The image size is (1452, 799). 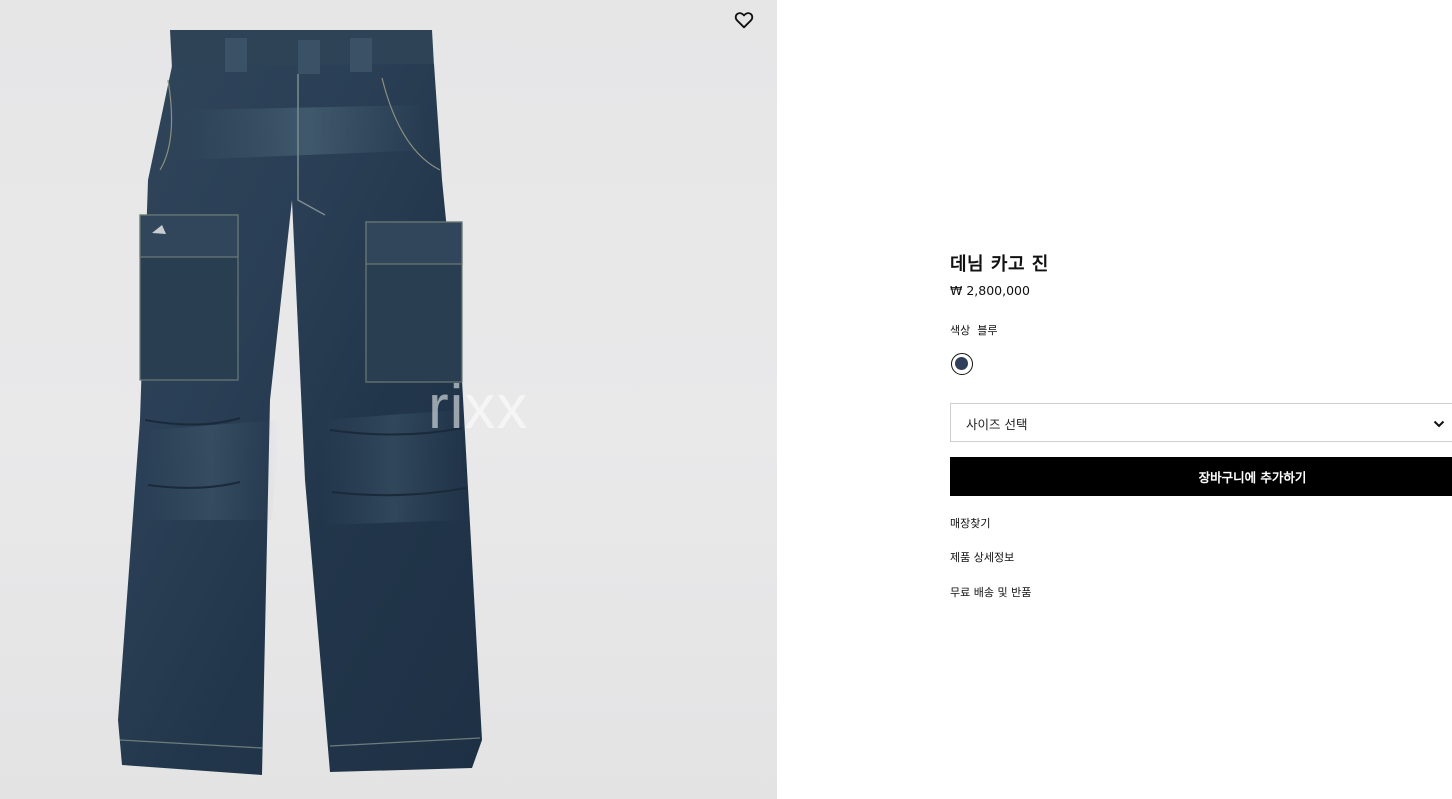 I want to click on product-details-link: 제품 상세정보, so click(x=982, y=557).